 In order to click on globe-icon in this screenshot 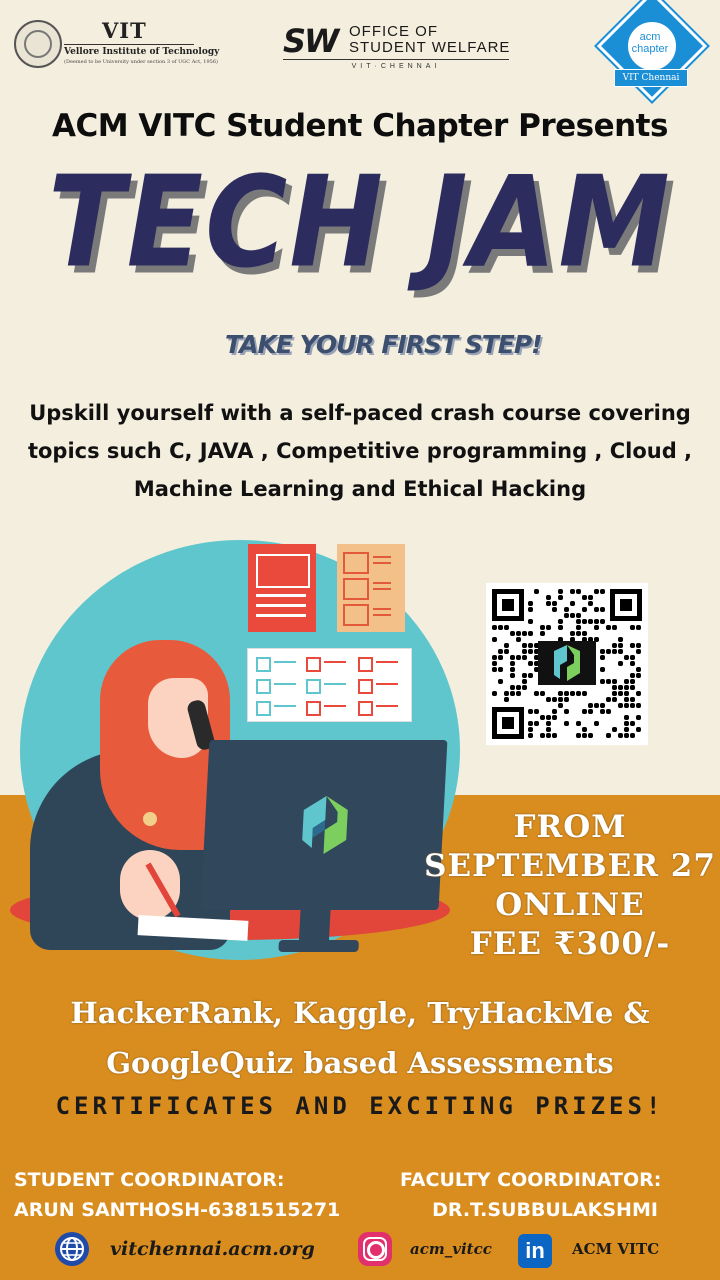, I will do `click(72, 1249)`.